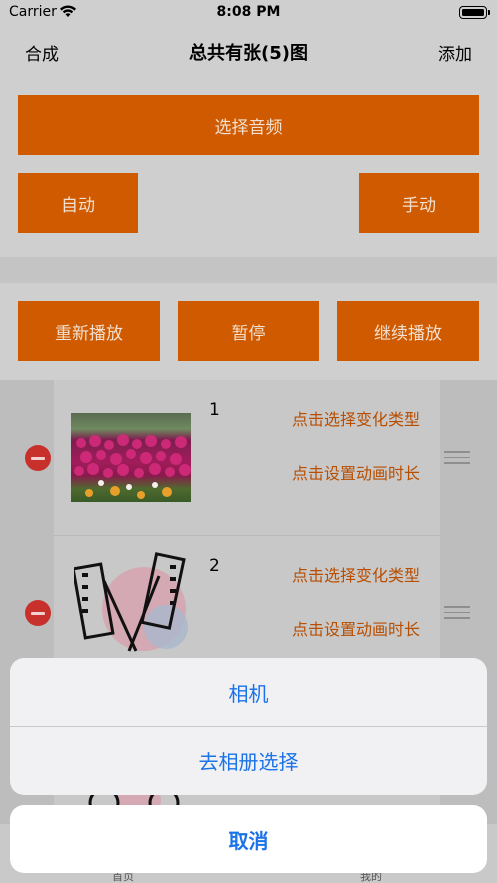 The height and width of the screenshot is (883, 497). What do you see at coordinates (248, 839) in the screenshot?
I see `cancel-button: 取消` at bounding box center [248, 839].